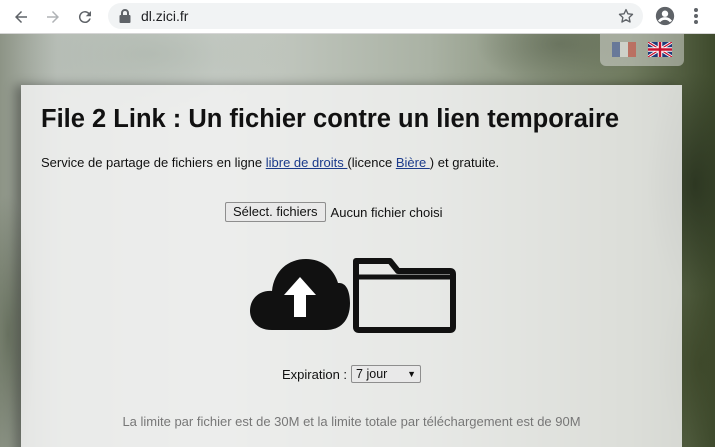 Image resolution: width=715 pixels, height=447 pixels. What do you see at coordinates (665, 16) in the screenshot?
I see `account-circle-icon` at bounding box center [665, 16].